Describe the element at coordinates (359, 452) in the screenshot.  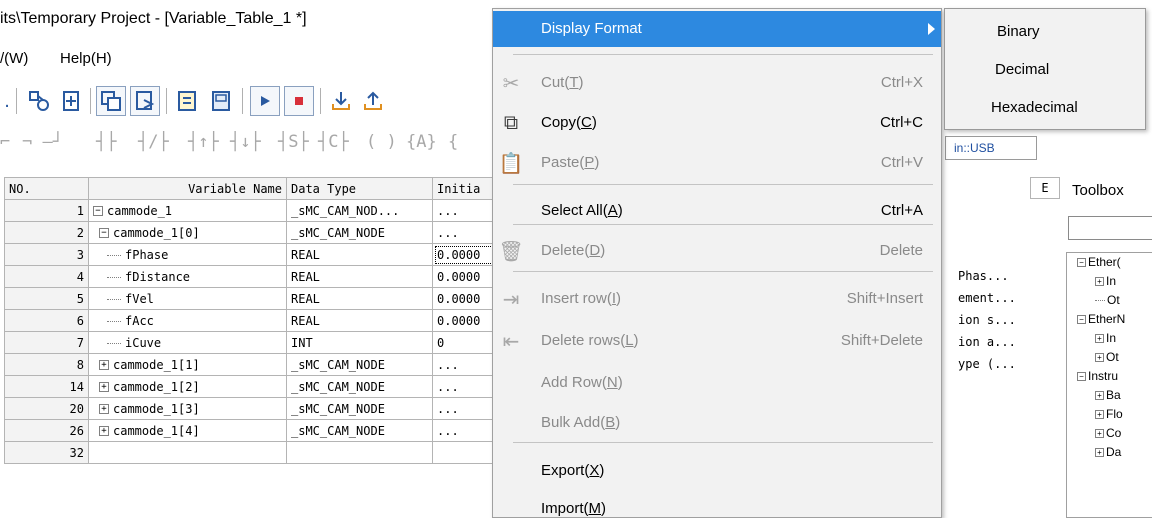
I see `data-type-cell` at that location.